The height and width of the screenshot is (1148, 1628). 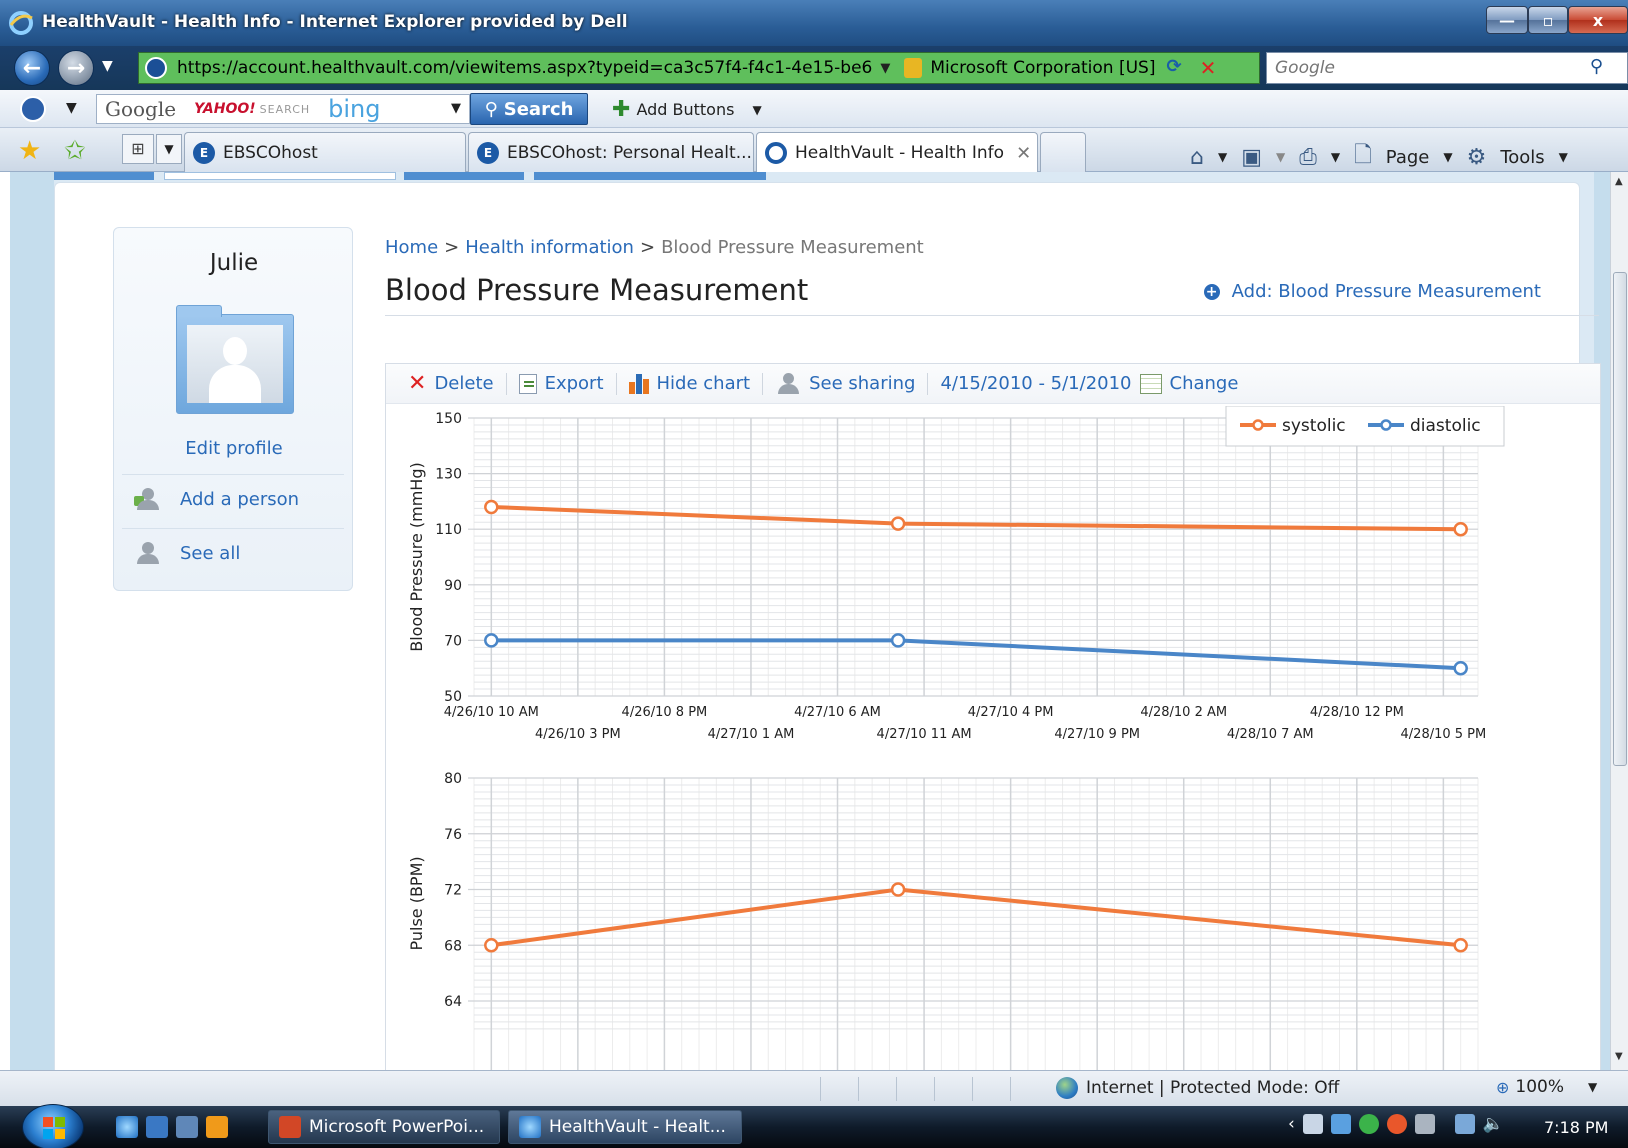 I want to click on page-scrollbar: ▲ ▼, so click(x=1619, y=621).